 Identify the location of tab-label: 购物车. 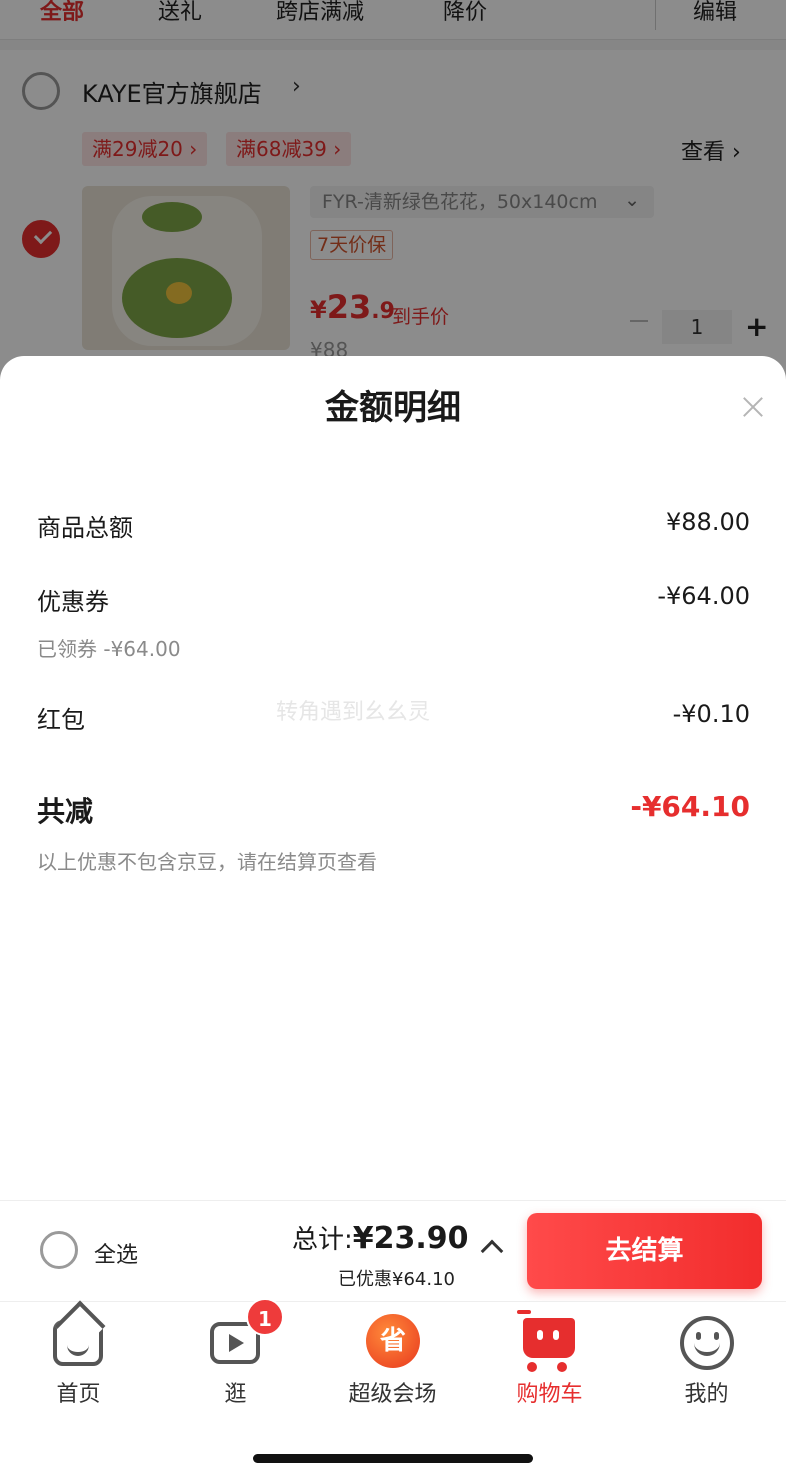
(549, 1394).